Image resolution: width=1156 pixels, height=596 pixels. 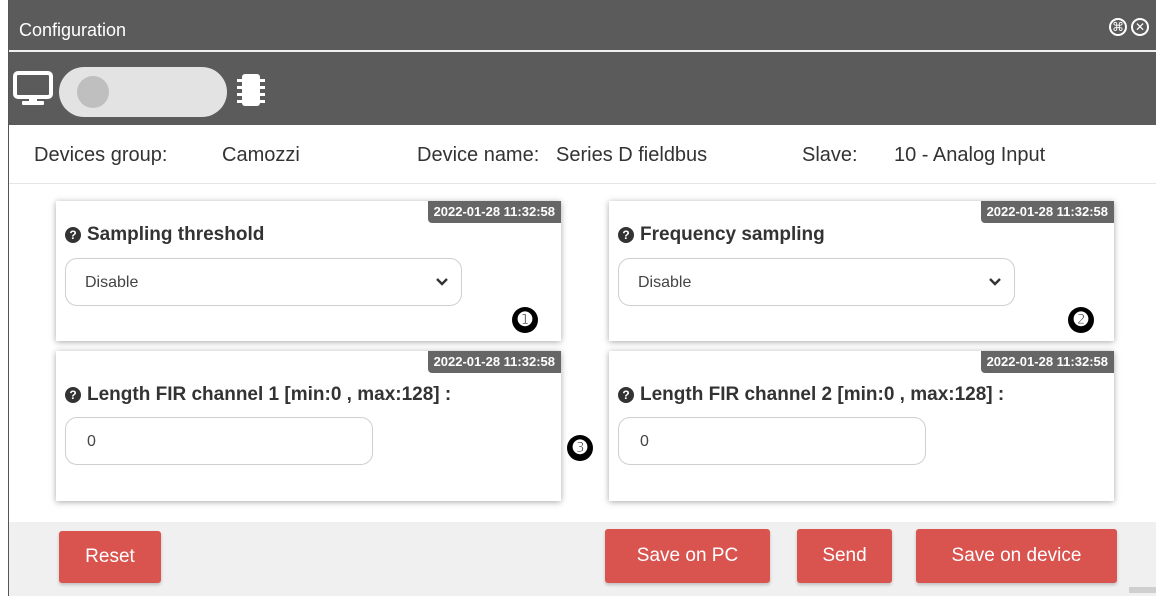 I want to click on reset-button: Reset, so click(x=110, y=557).